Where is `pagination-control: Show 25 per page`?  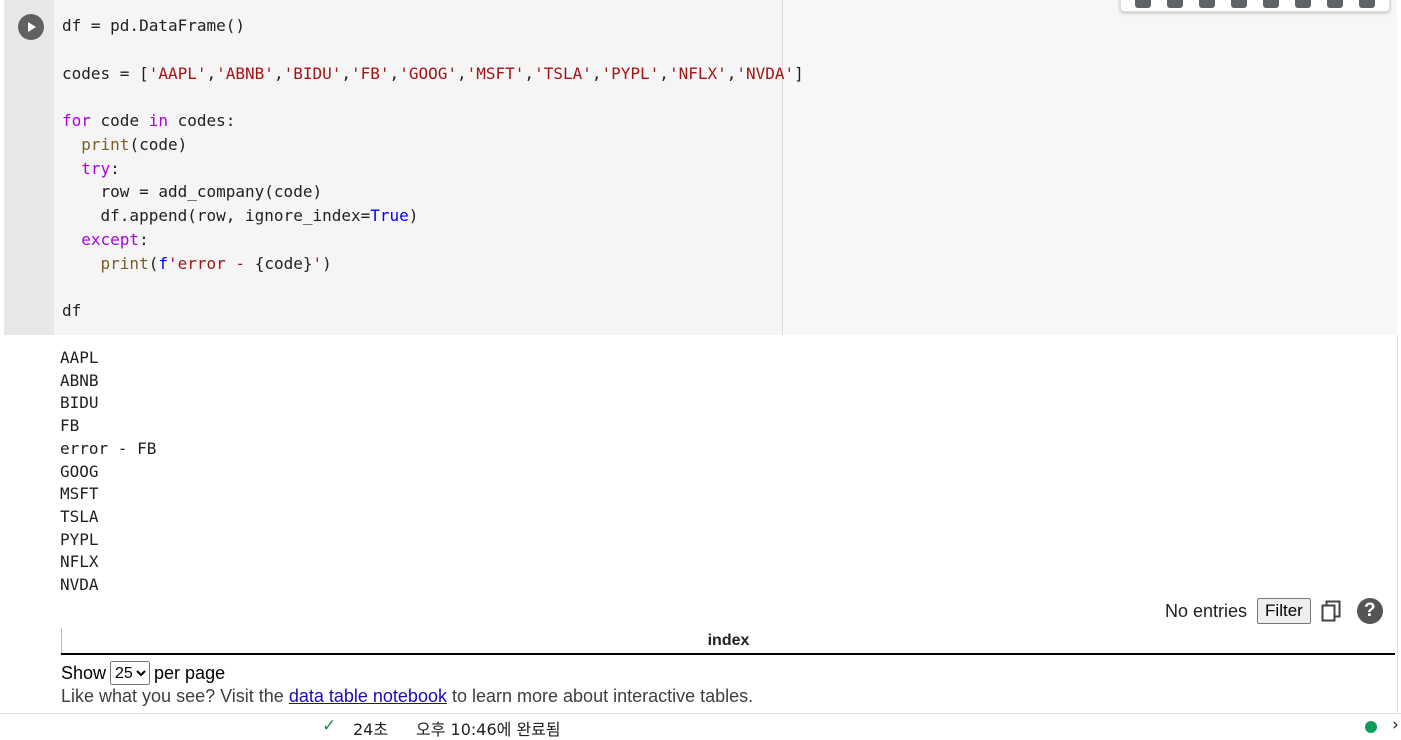
pagination-control: Show 25 per page is located at coordinates (143, 673).